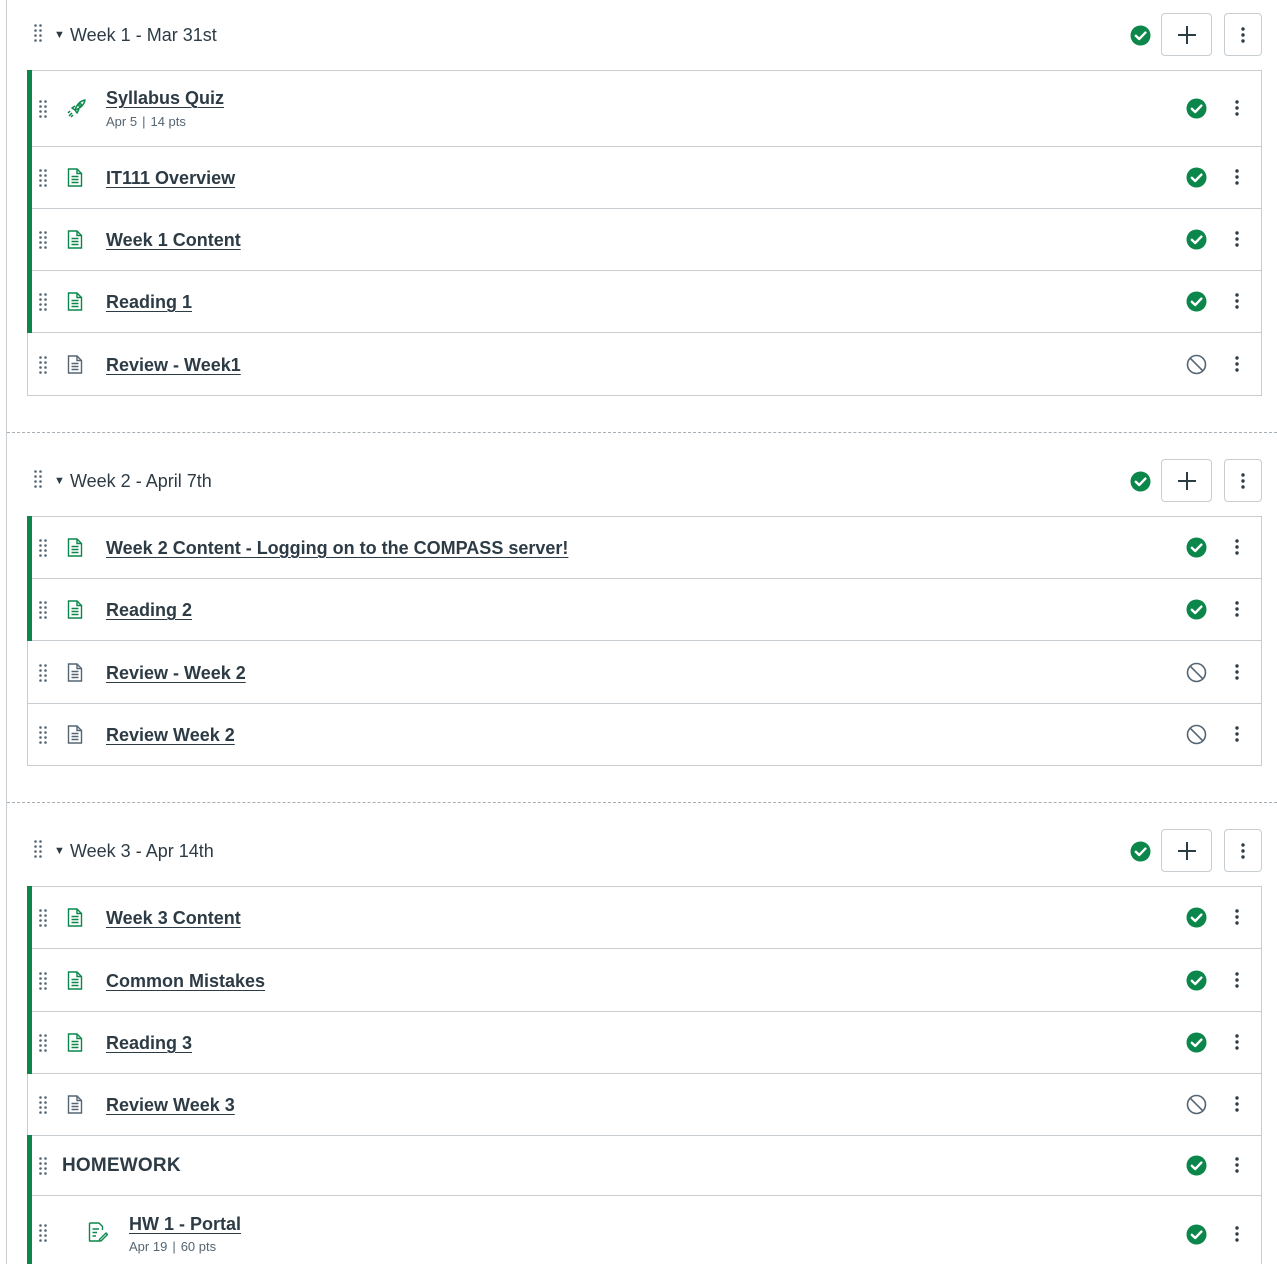 This screenshot has width=1277, height=1264. What do you see at coordinates (149, 1043) in the screenshot?
I see `item-link: Reading 3` at bounding box center [149, 1043].